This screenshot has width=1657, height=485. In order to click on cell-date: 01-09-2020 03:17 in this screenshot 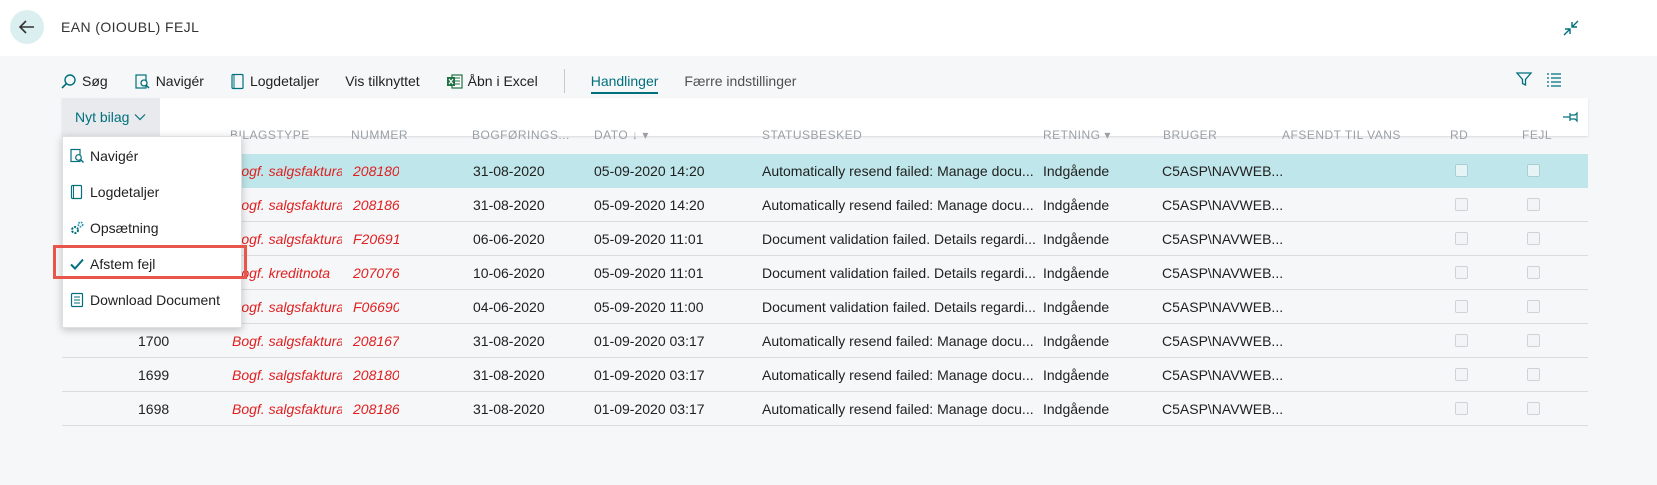, I will do `click(649, 375)`.